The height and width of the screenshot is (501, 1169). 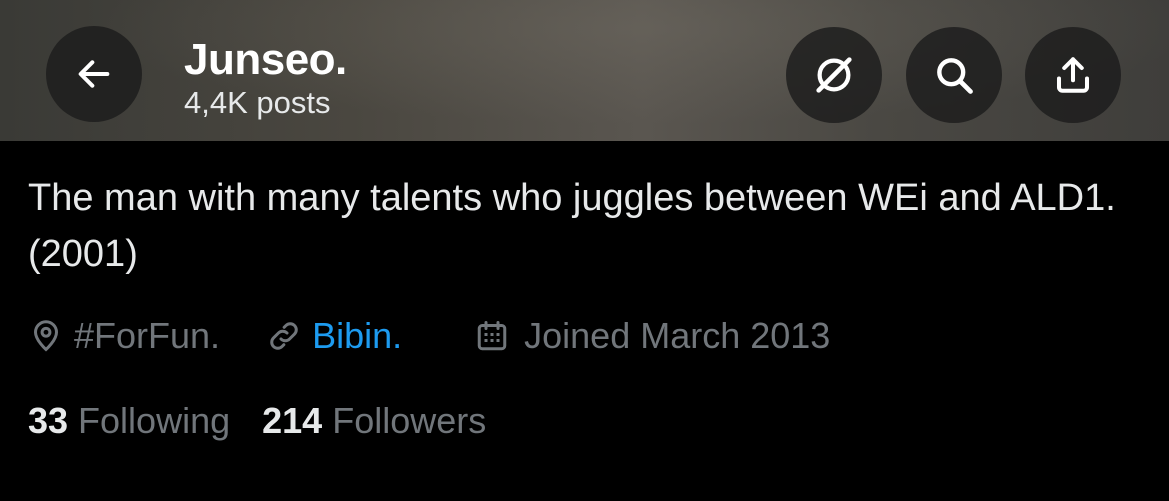 I want to click on profile-meta: #ForFun. Bibin. Joined March 2013, so click(x=429, y=336).